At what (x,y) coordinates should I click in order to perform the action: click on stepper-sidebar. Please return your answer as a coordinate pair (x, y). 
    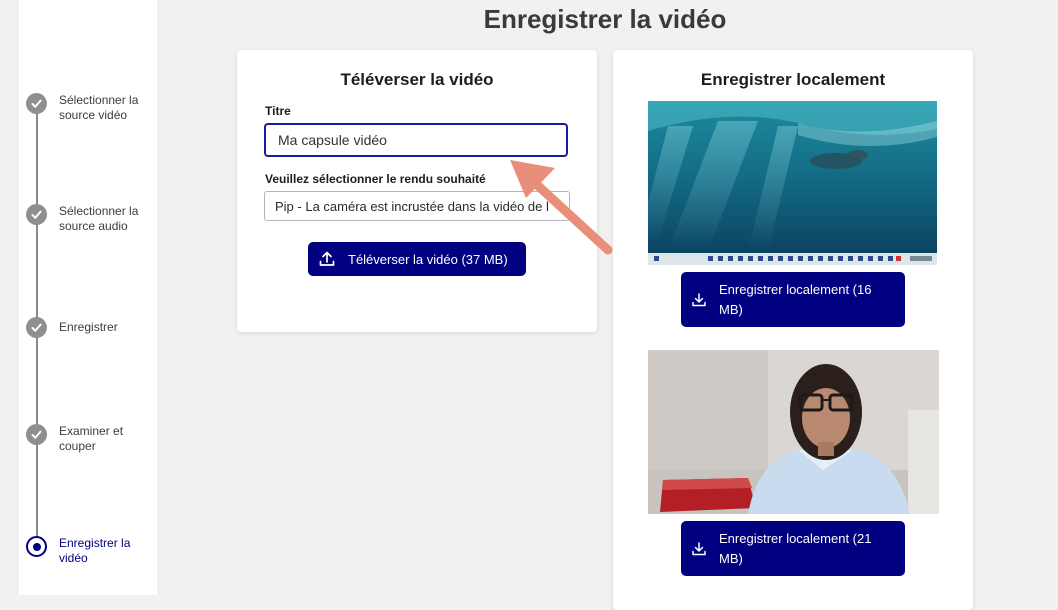
    Looking at the image, I should click on (88, 297).